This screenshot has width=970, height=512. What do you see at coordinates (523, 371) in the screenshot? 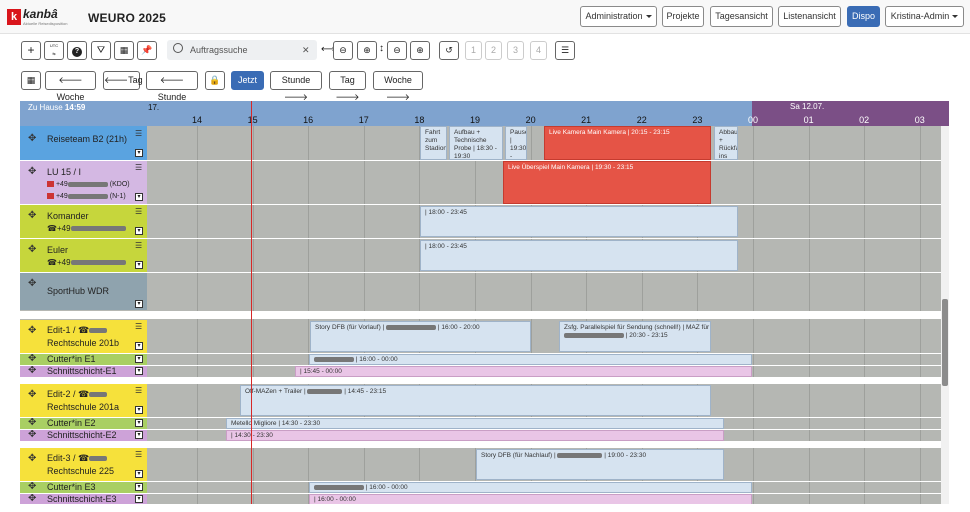
I see `event-block: | 15:45 - 00:00` at bounding box center [523, 371].